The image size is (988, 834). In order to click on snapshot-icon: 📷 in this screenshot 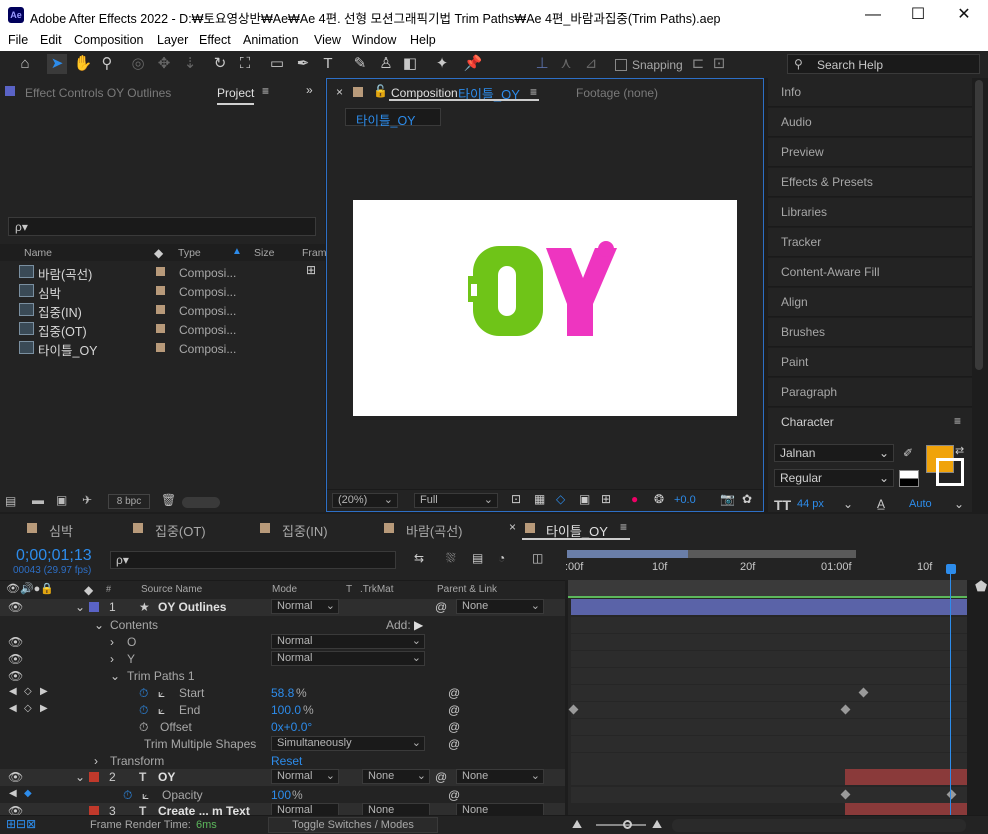, I will do `click(727, 499)`.